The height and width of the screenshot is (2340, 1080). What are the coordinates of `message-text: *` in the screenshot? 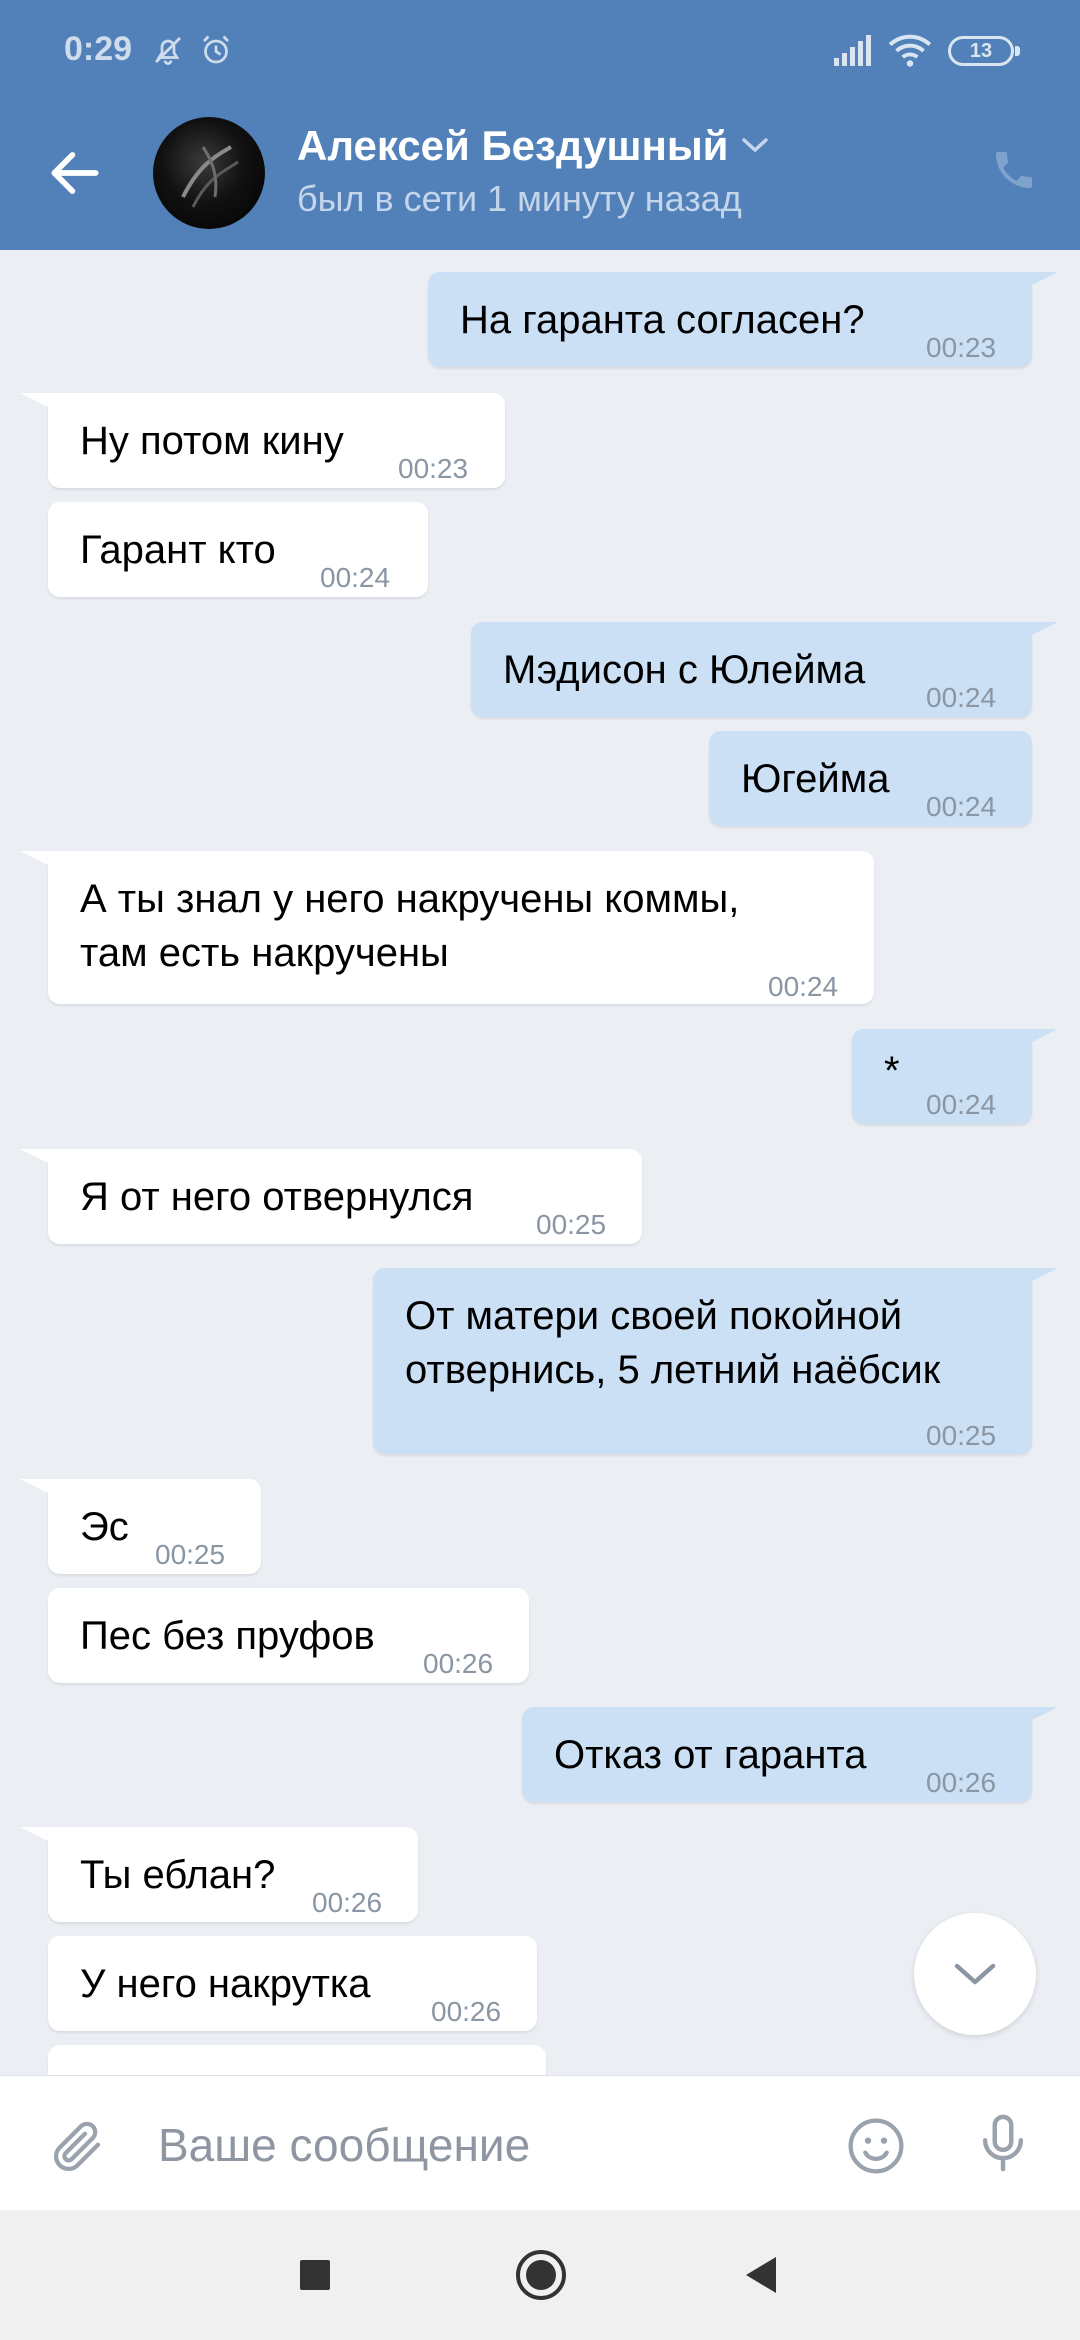 It's located at (892, 1071).